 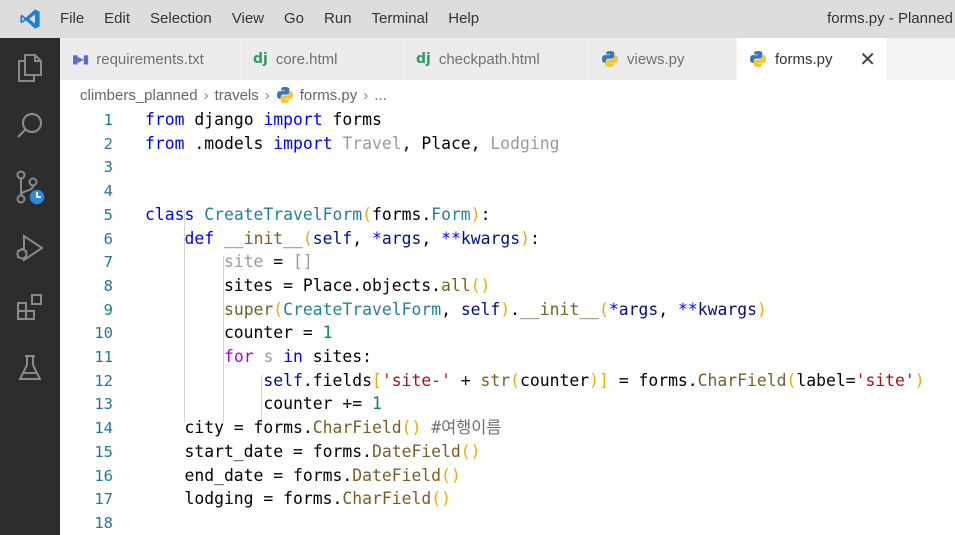 What do you see at coordinates (139, 95) in the screenshot?
I see `breadcrumb-item: climbers_planned` at bounding box center [139, 95].